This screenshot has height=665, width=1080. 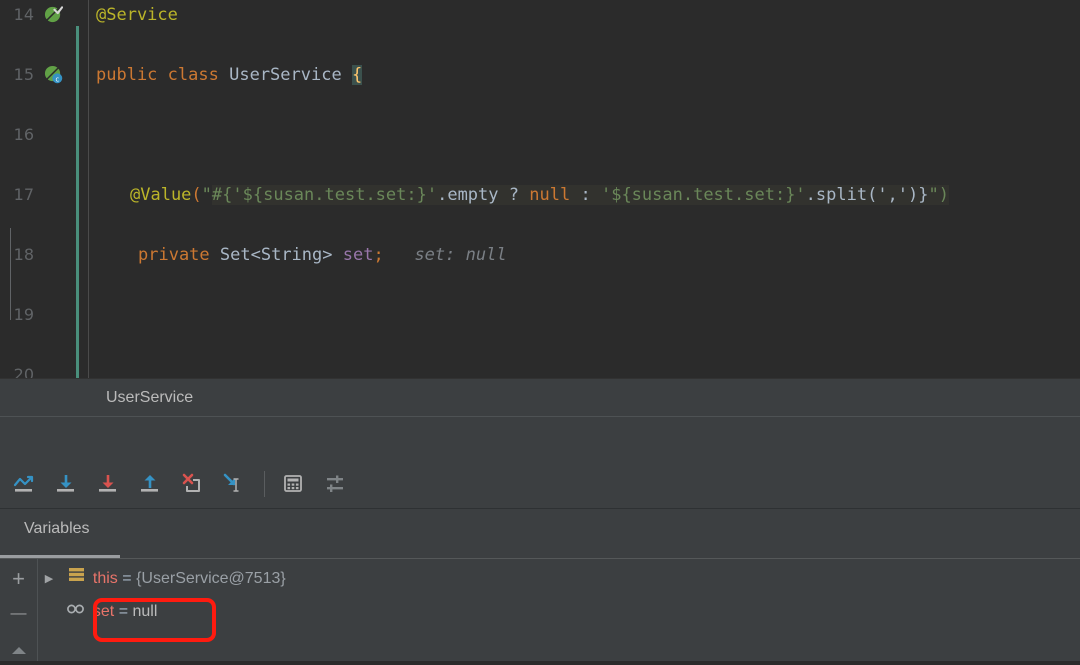 I want to click on token-keyword-class: class, so click(x=193, y=75).